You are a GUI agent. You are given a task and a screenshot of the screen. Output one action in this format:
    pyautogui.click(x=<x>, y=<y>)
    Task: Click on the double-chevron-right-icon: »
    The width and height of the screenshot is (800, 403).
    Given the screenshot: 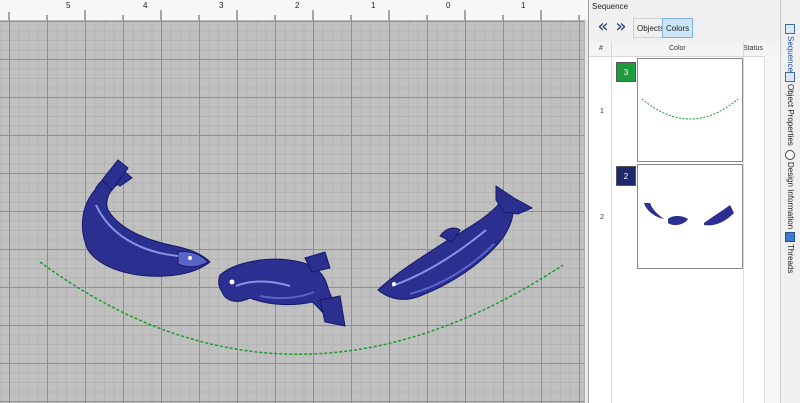 What is the action you would take?
    pyautogui.click(x=621, y=28)
    